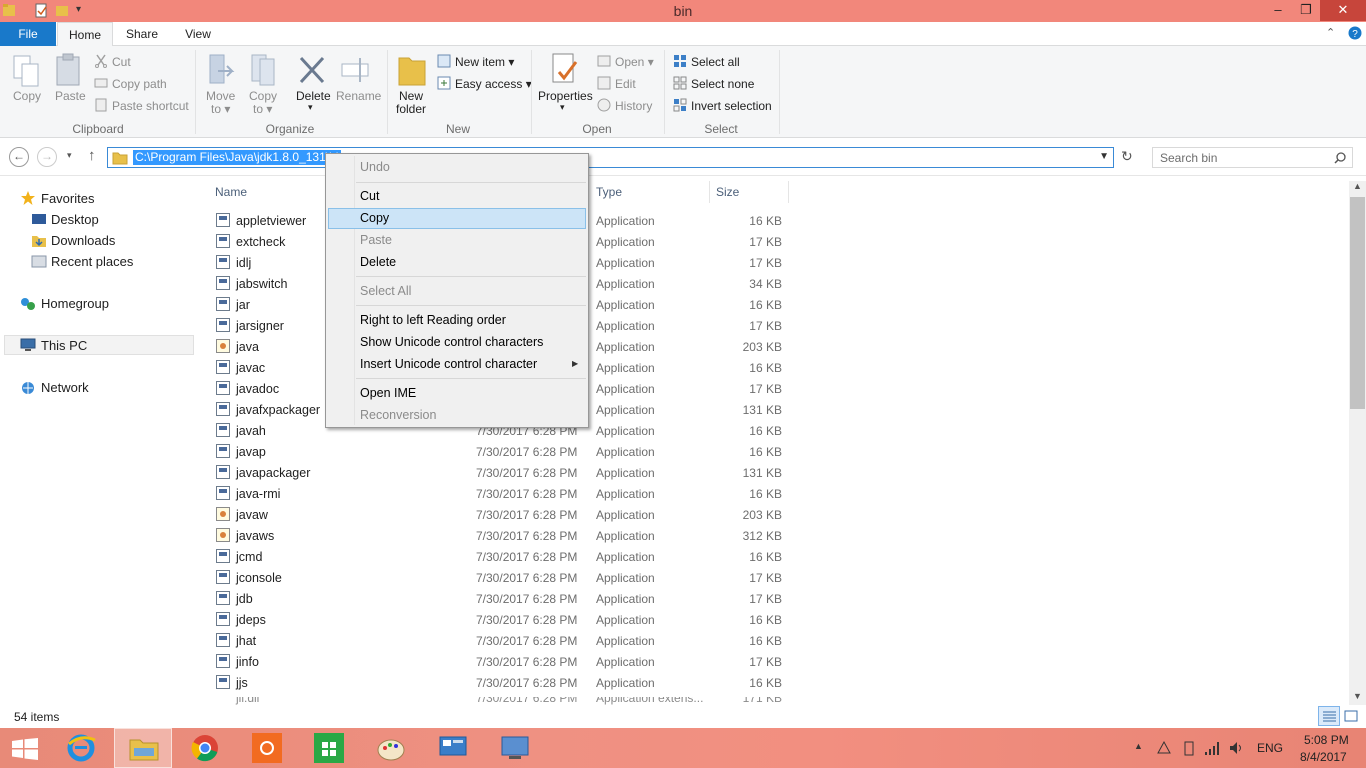  What do you see at coordinates (1104, 156) in the screenshot?
I see `address-dropdown-icon: ▼` at bounding box center [1104, 156].